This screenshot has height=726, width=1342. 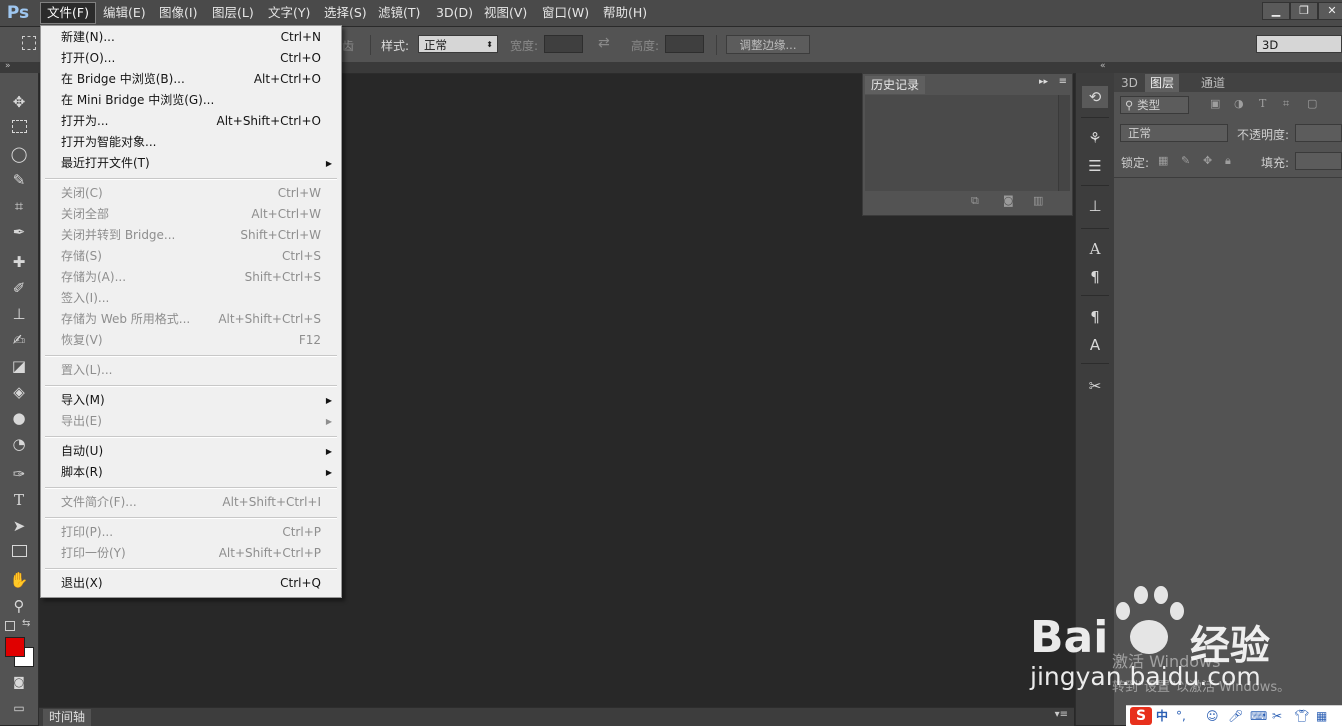 What do you see at coordinates (1095, 138) in the screenshot?
I see `brush-presets-icon: ⚘` at bounding box center [1095, 138].